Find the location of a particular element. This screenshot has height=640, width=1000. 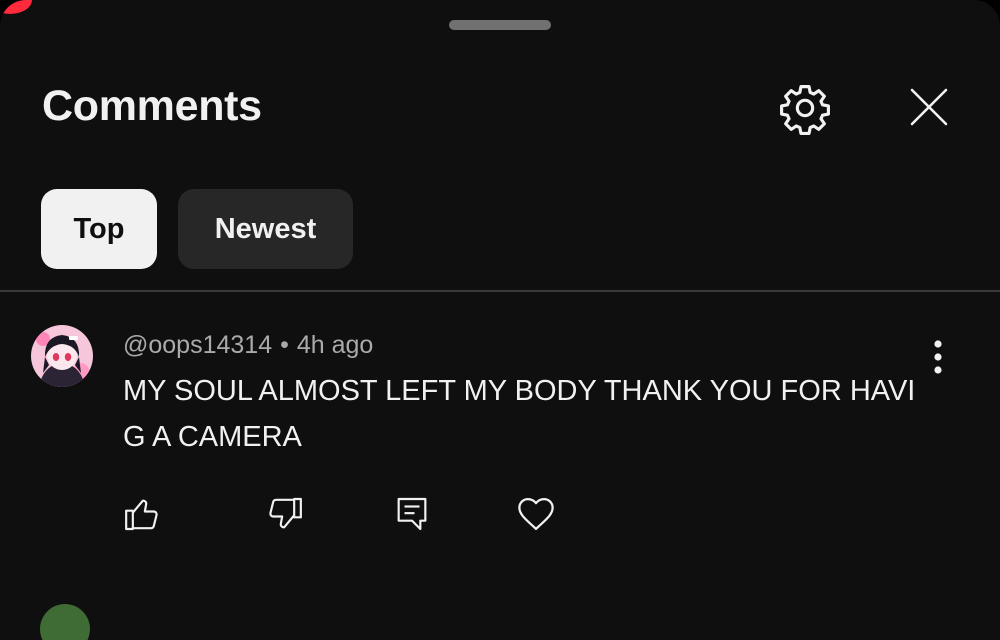

comment-meta: @oops14314 • 4h ago is located at coordinates (248, 345).